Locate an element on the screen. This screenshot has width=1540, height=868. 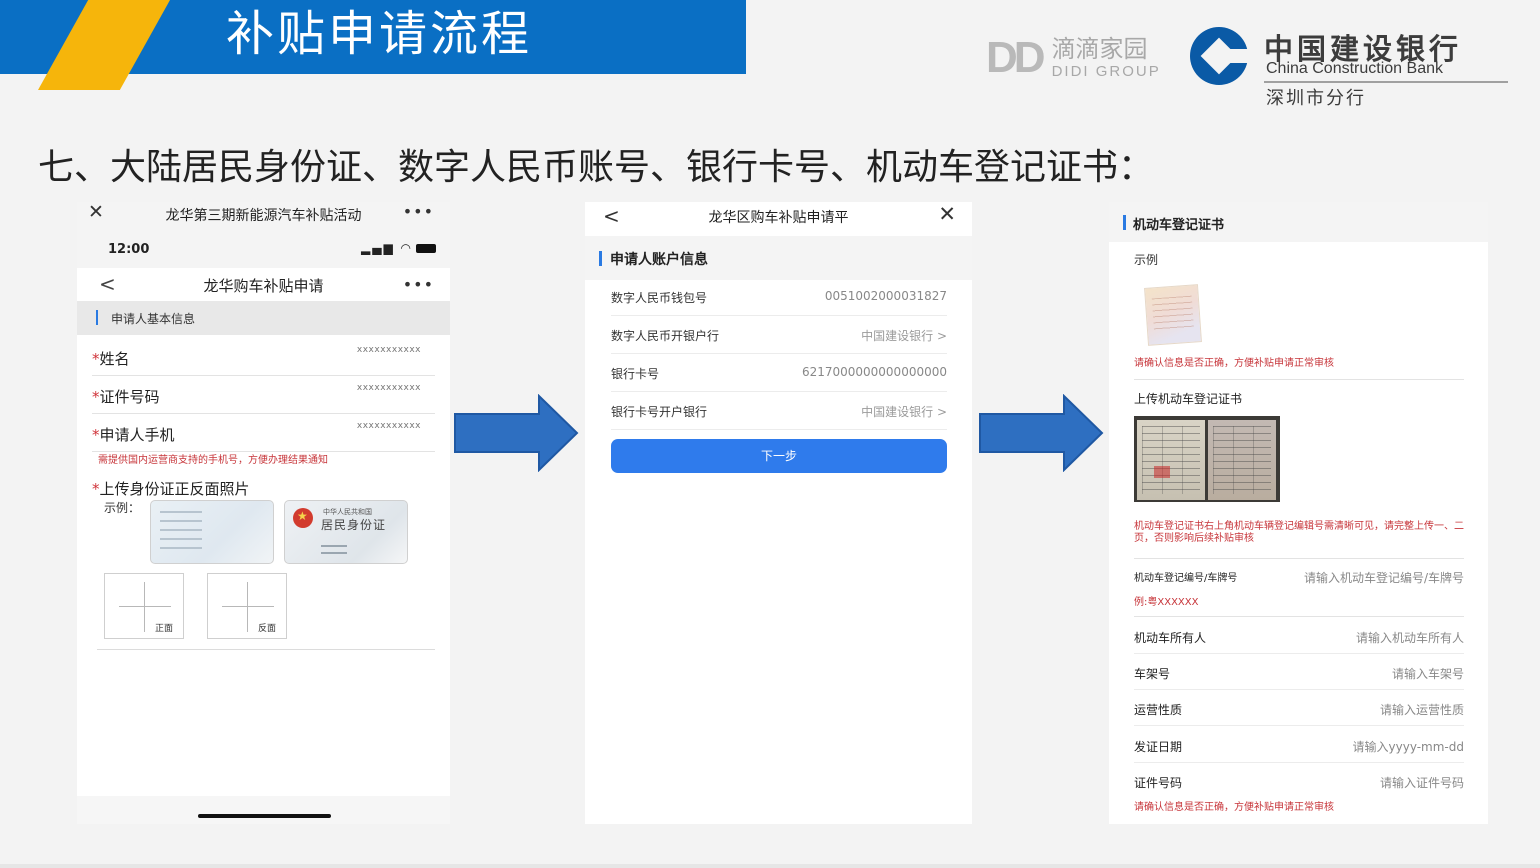
id-card-front-example is located at coordinates (212, 532).